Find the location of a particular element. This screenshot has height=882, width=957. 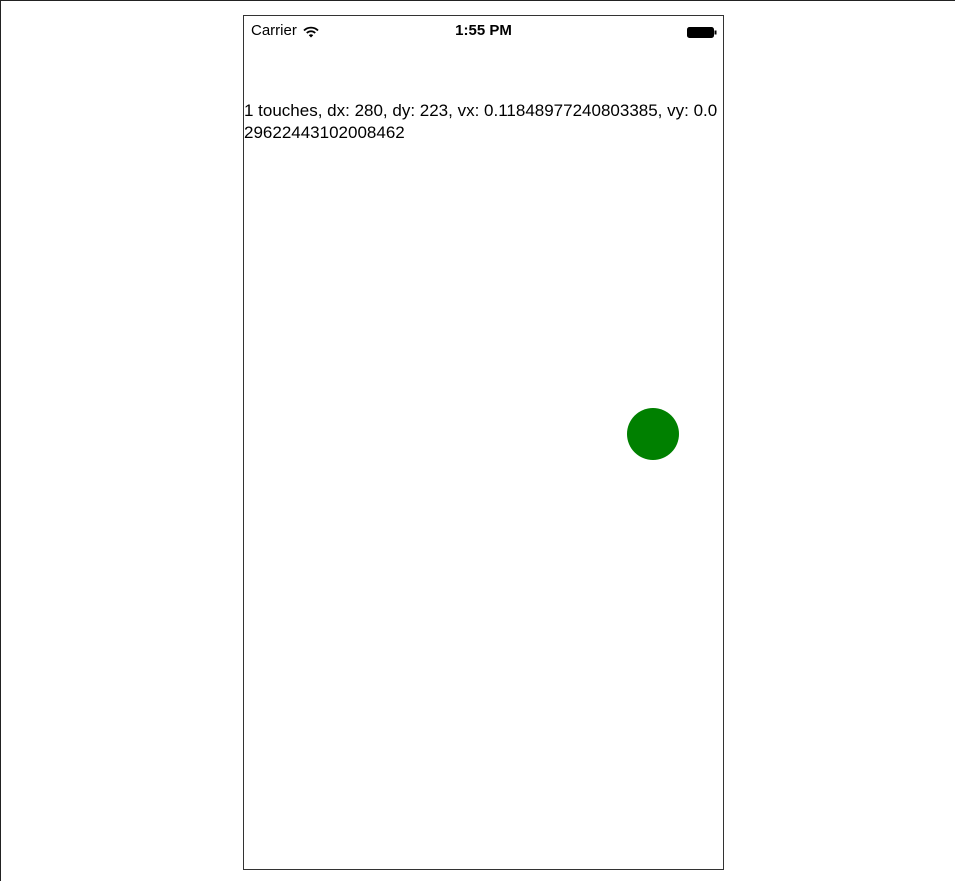

status-bar: Carrier 1:55 PM is located at coordinates (483, 30).